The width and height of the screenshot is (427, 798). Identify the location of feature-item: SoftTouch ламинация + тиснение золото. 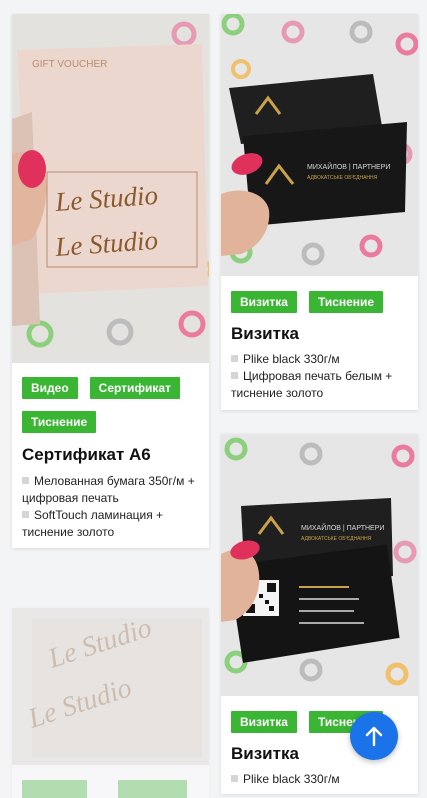
(93, 523).